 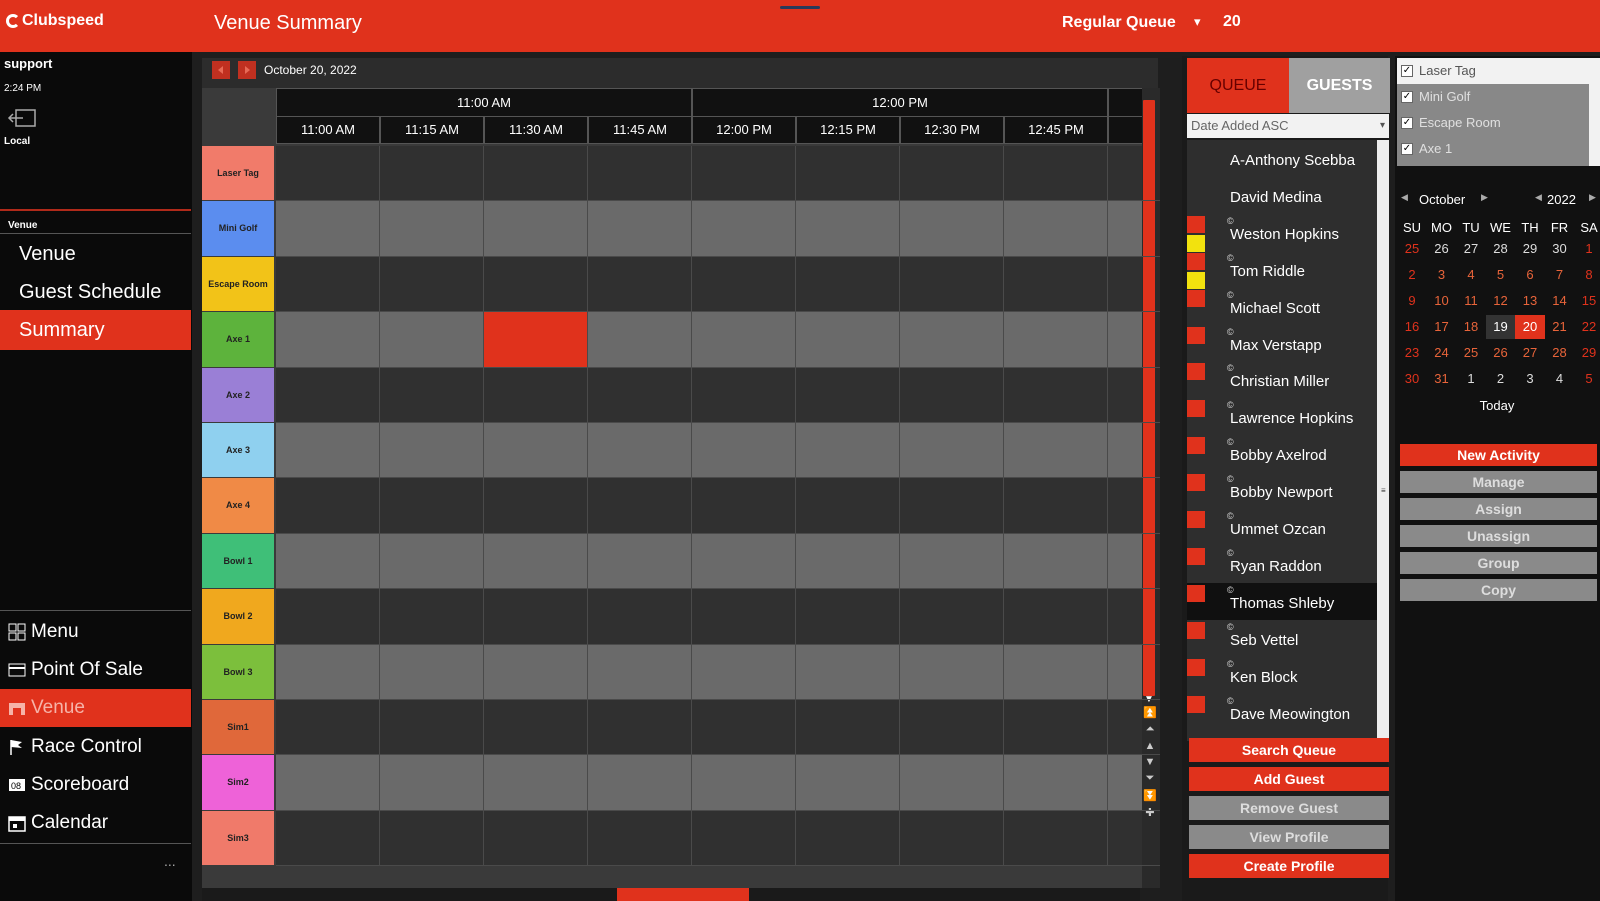 I want to click on calendar-day: 2, so click(x=1412, y=275).